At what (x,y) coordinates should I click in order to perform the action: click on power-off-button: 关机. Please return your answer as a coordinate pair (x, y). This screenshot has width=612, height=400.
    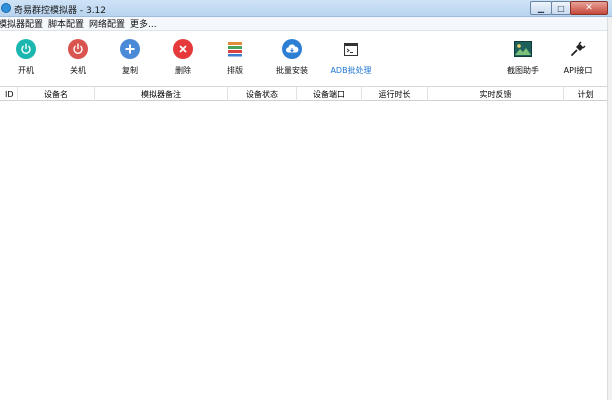
    Looking at the image, I should click on (78, 60).